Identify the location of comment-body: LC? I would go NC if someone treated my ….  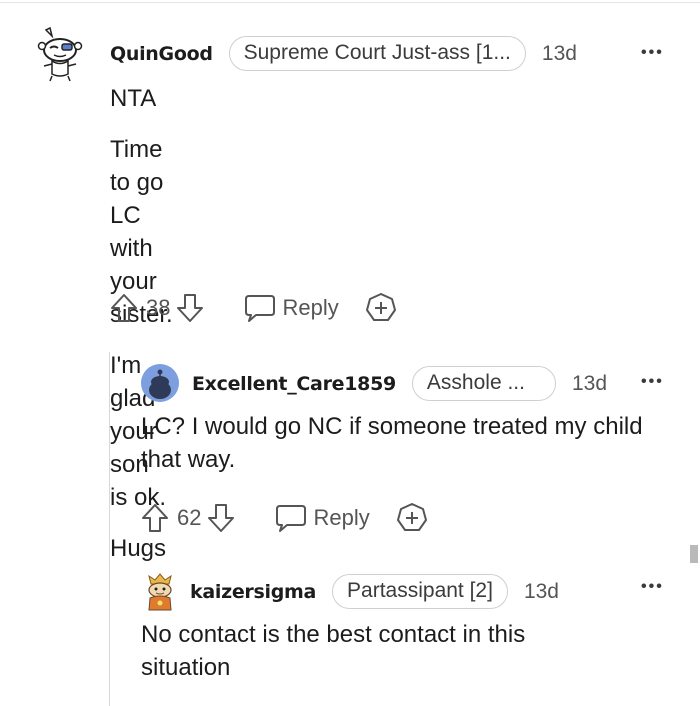
(392, 443).